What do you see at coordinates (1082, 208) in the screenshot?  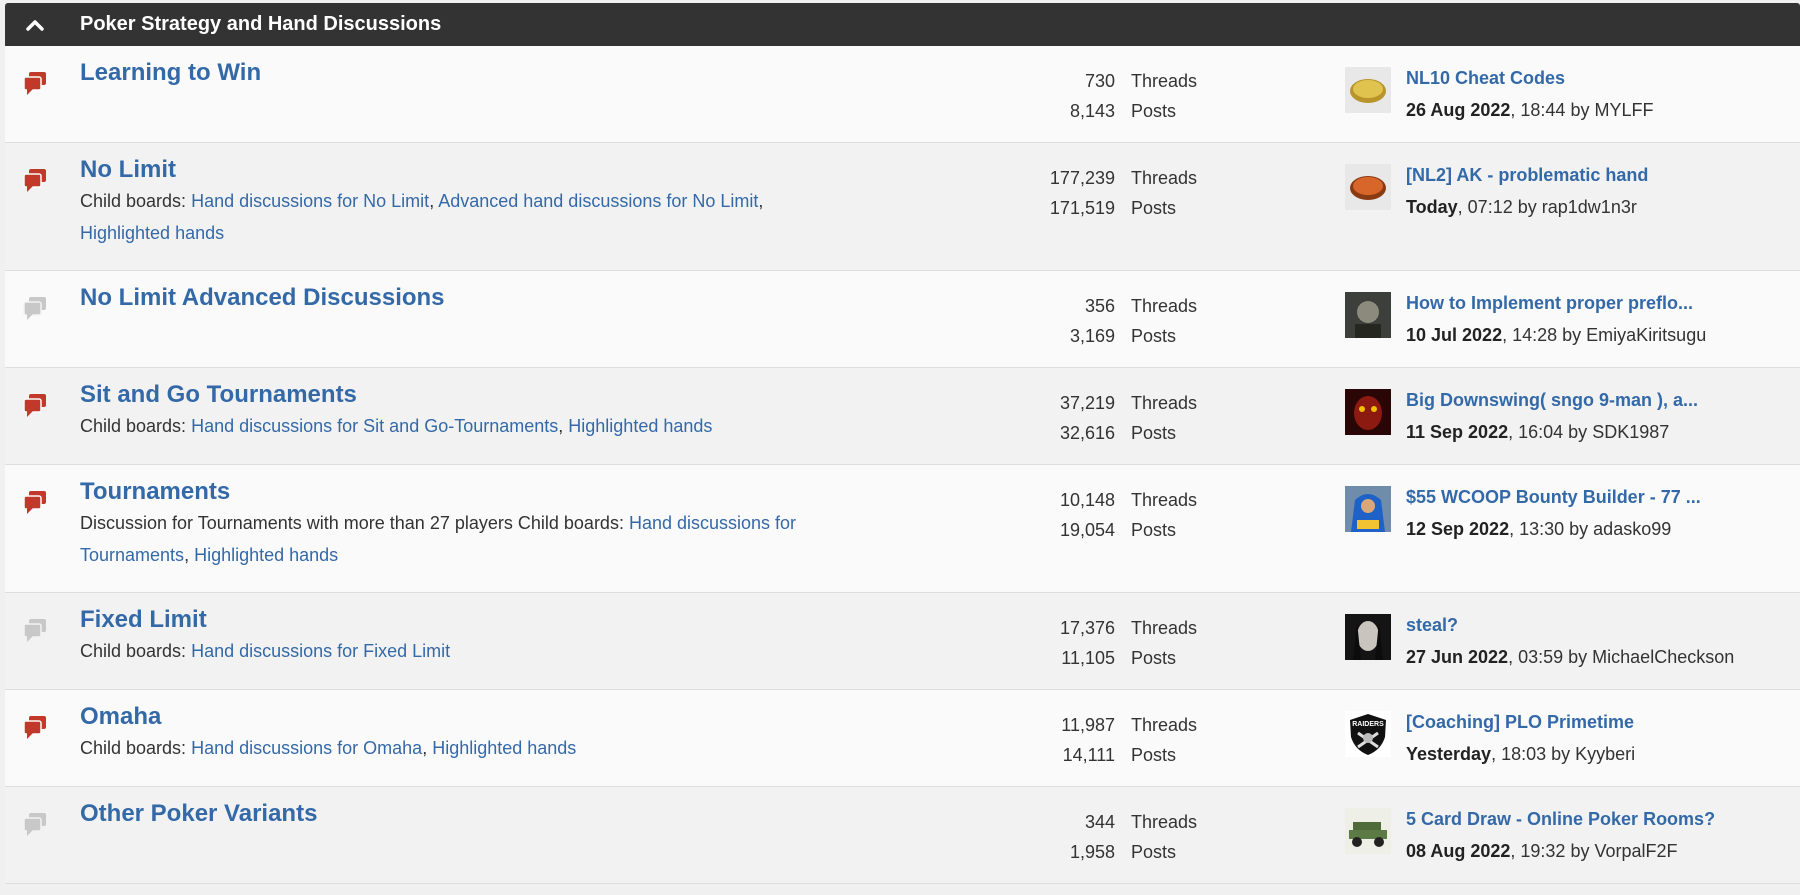 I see `posts-count: 171,519` at bounding box center [1082, 208].